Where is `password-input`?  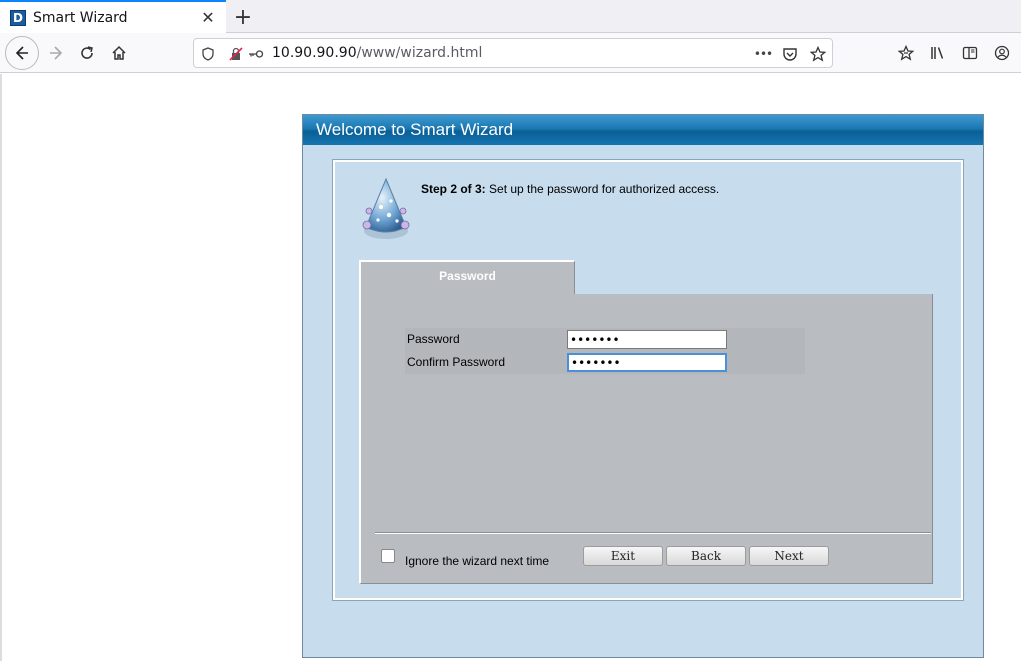 password-input is located at coordinates (647, 339).